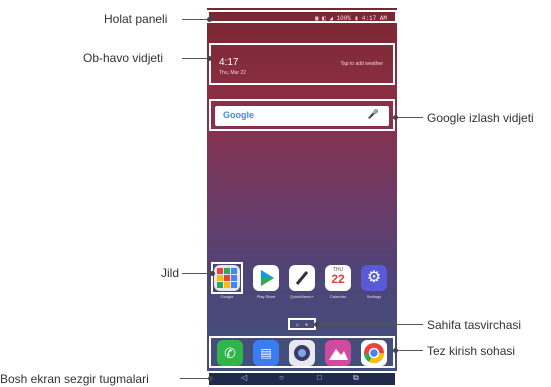  I want to click on callout-google-widget: Google izlash vidjeti, so click(480, 118).